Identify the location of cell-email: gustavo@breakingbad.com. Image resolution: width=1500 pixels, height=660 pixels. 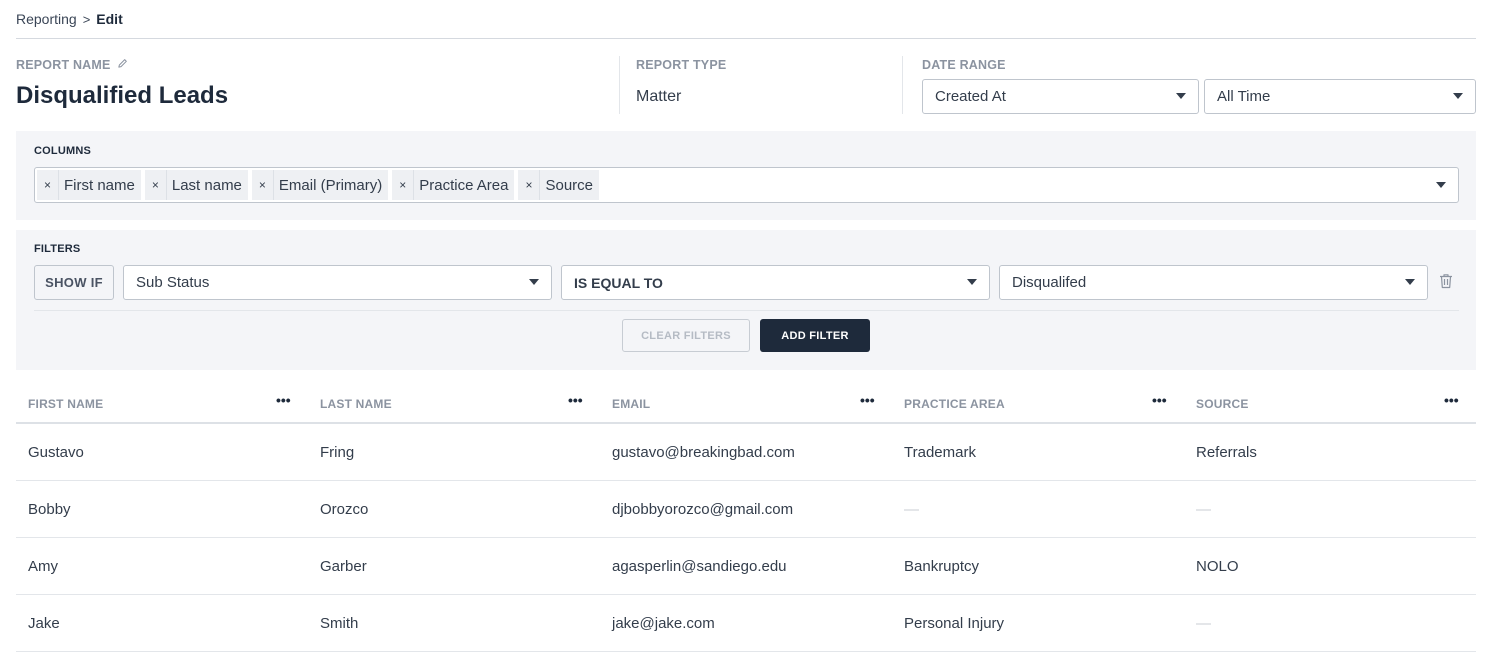
(703, 452).